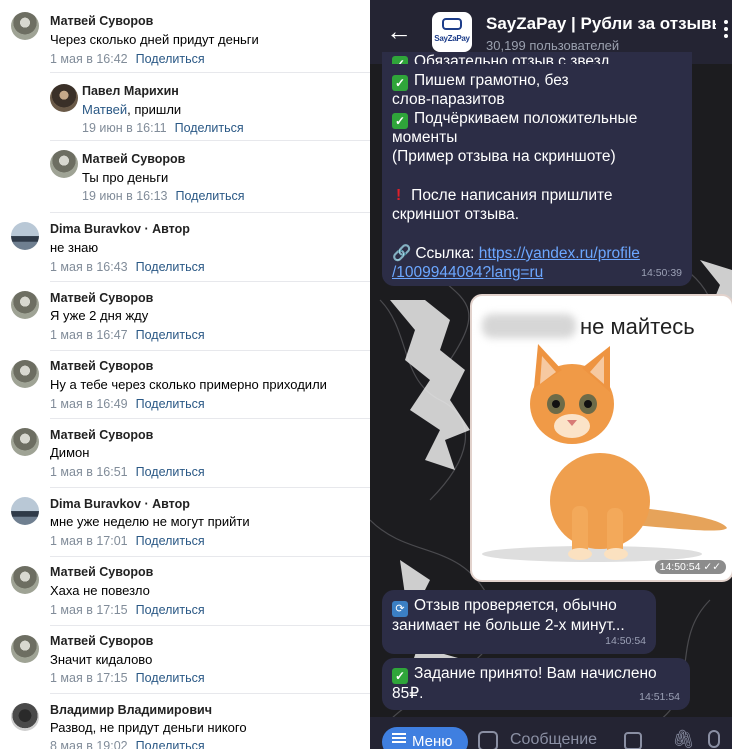 The height and width of the screenshot is (749, 732). I want to click on attach-icon: 🖇, so click(683, 739).